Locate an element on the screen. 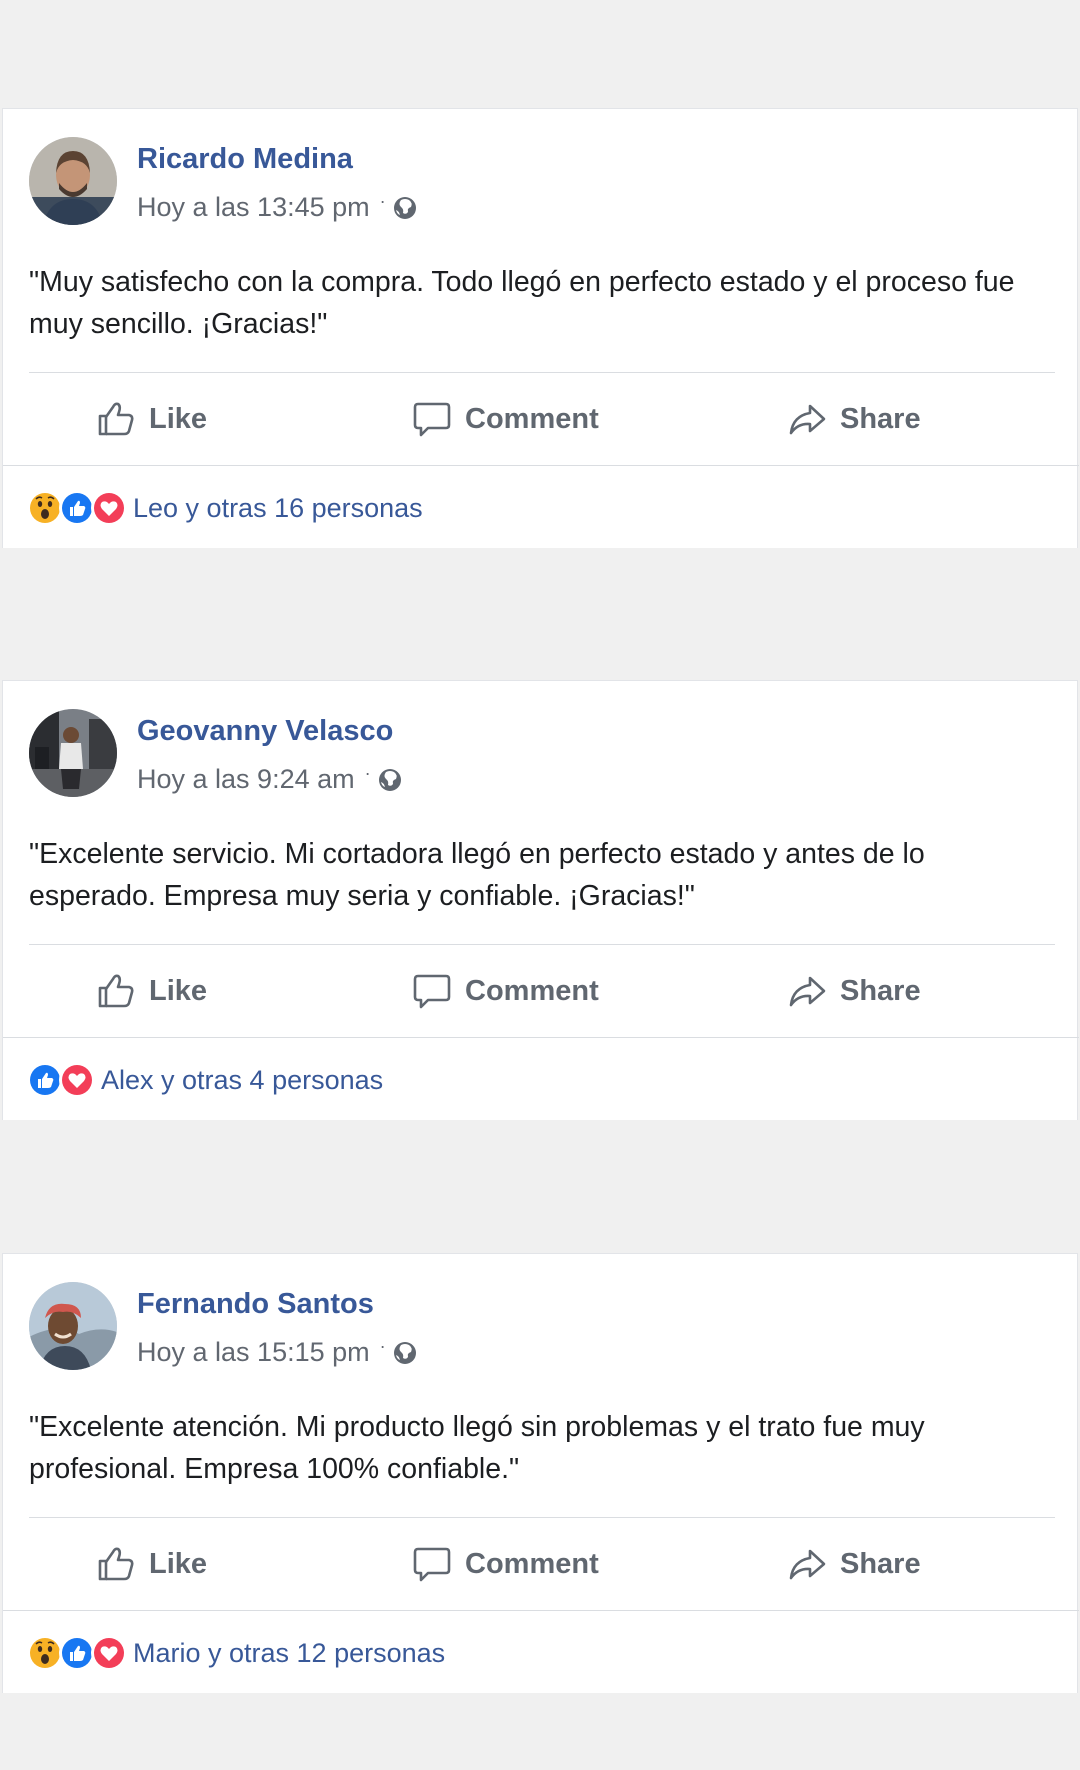 The height and width of the screenshot is (1770, 1080). timestamp: Hoy a las 9:24 am is located at coordinates (246, 779).